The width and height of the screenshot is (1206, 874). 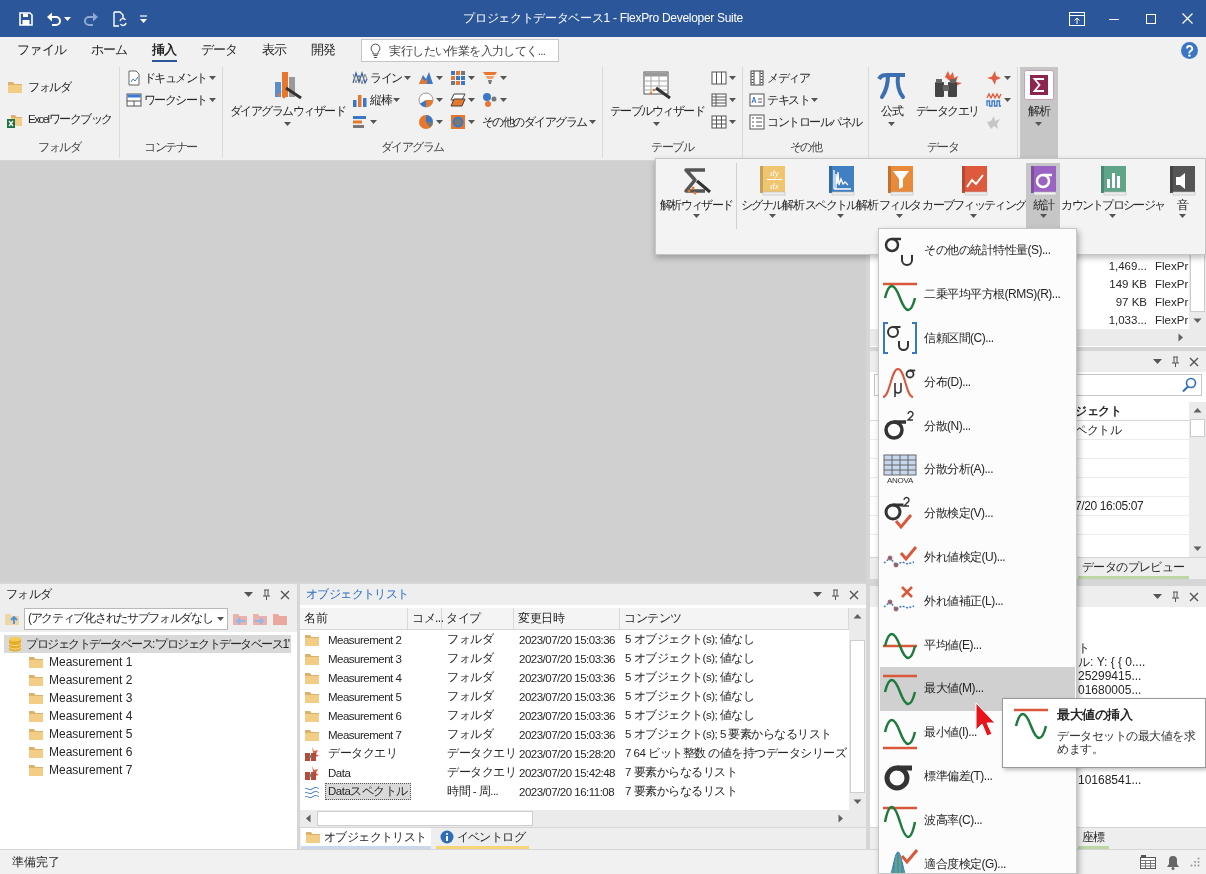 What do you see at coordinates (365, 734) in the screenshot?
I see `object-name: Measurement 7` at bounding box center [365, 734].